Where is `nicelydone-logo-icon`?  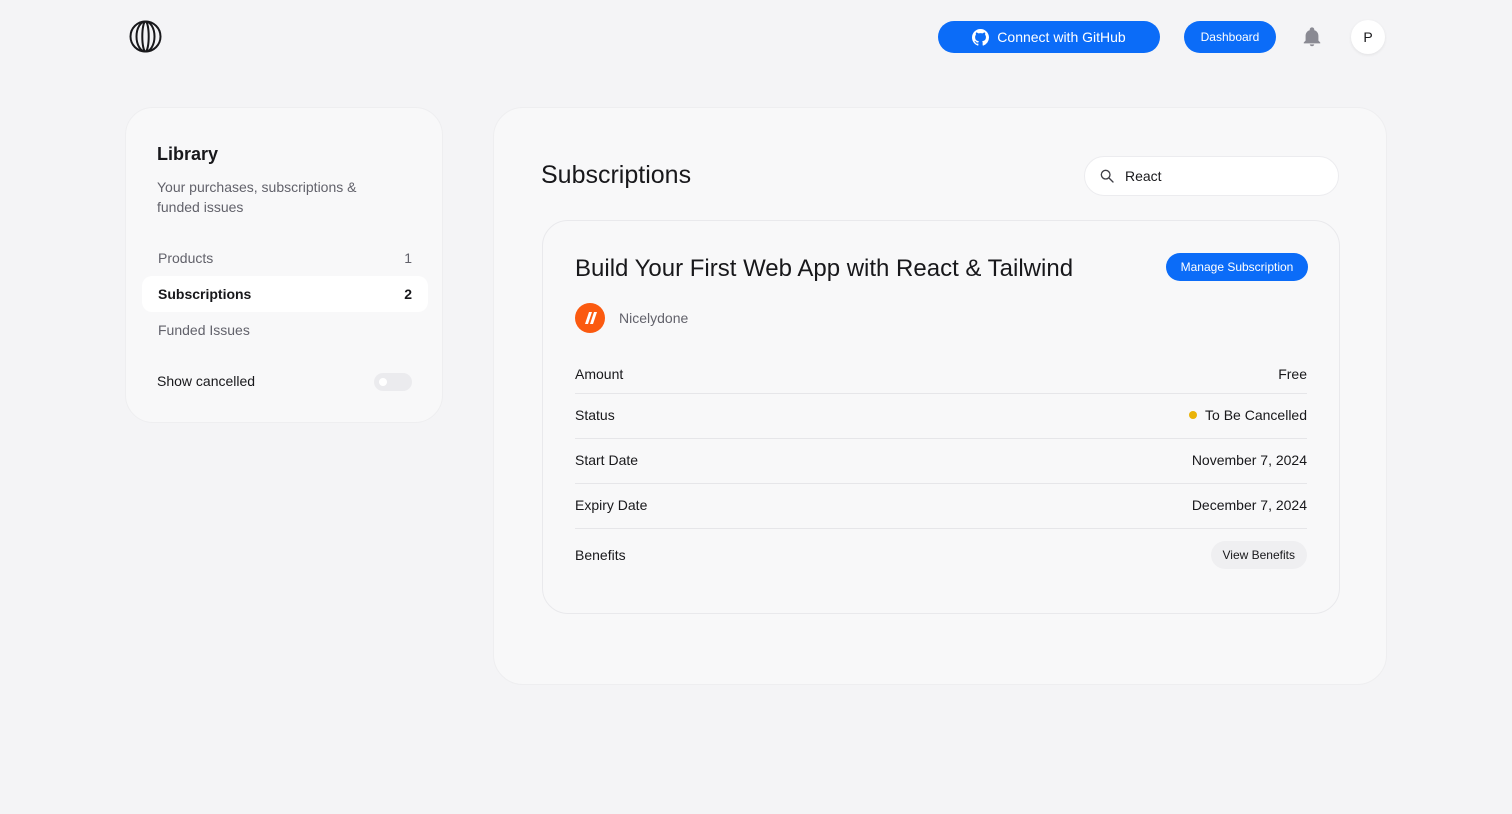 nicelydone-logo-icon is located at coordinates (590, 318).